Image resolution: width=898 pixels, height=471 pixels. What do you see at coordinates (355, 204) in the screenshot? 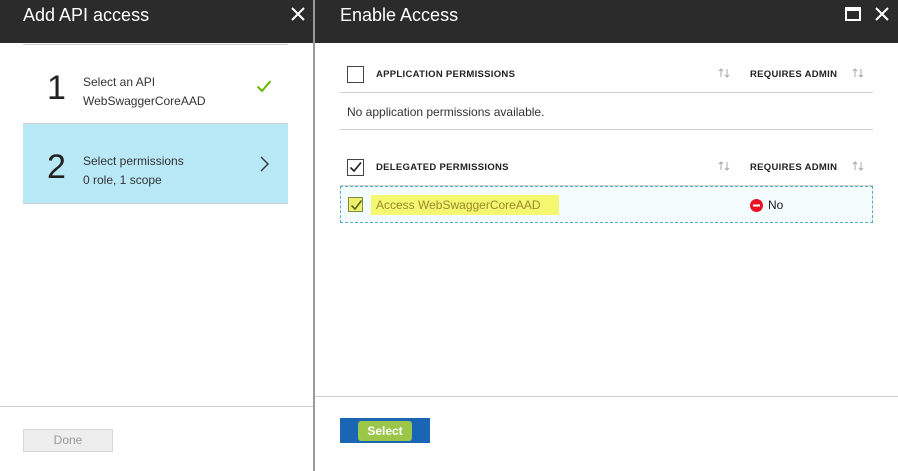
I see `permission-checkbox` at bounding box center [355, 204].